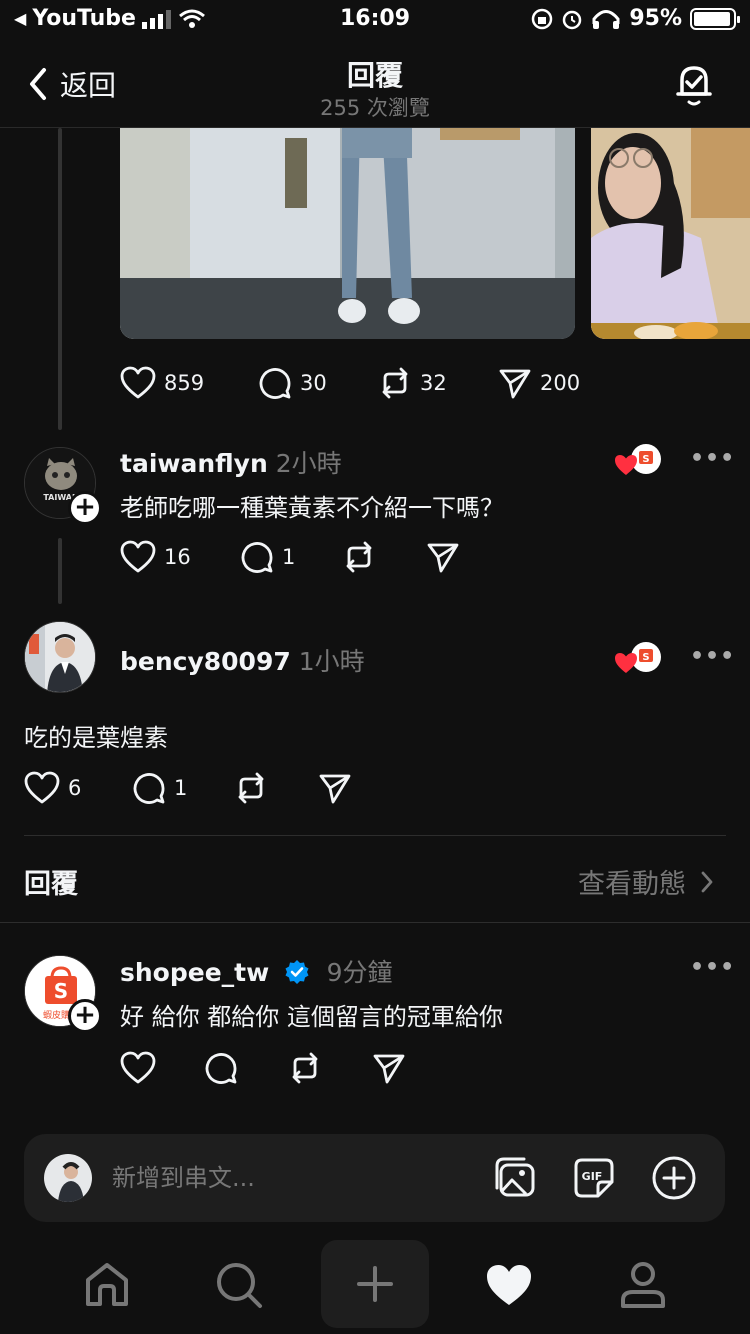 The width and height of the screenshot is (750, 1334). Describe the element at coordinates (643, 1287) in the screenshot. I see `nav-profile` at that location.